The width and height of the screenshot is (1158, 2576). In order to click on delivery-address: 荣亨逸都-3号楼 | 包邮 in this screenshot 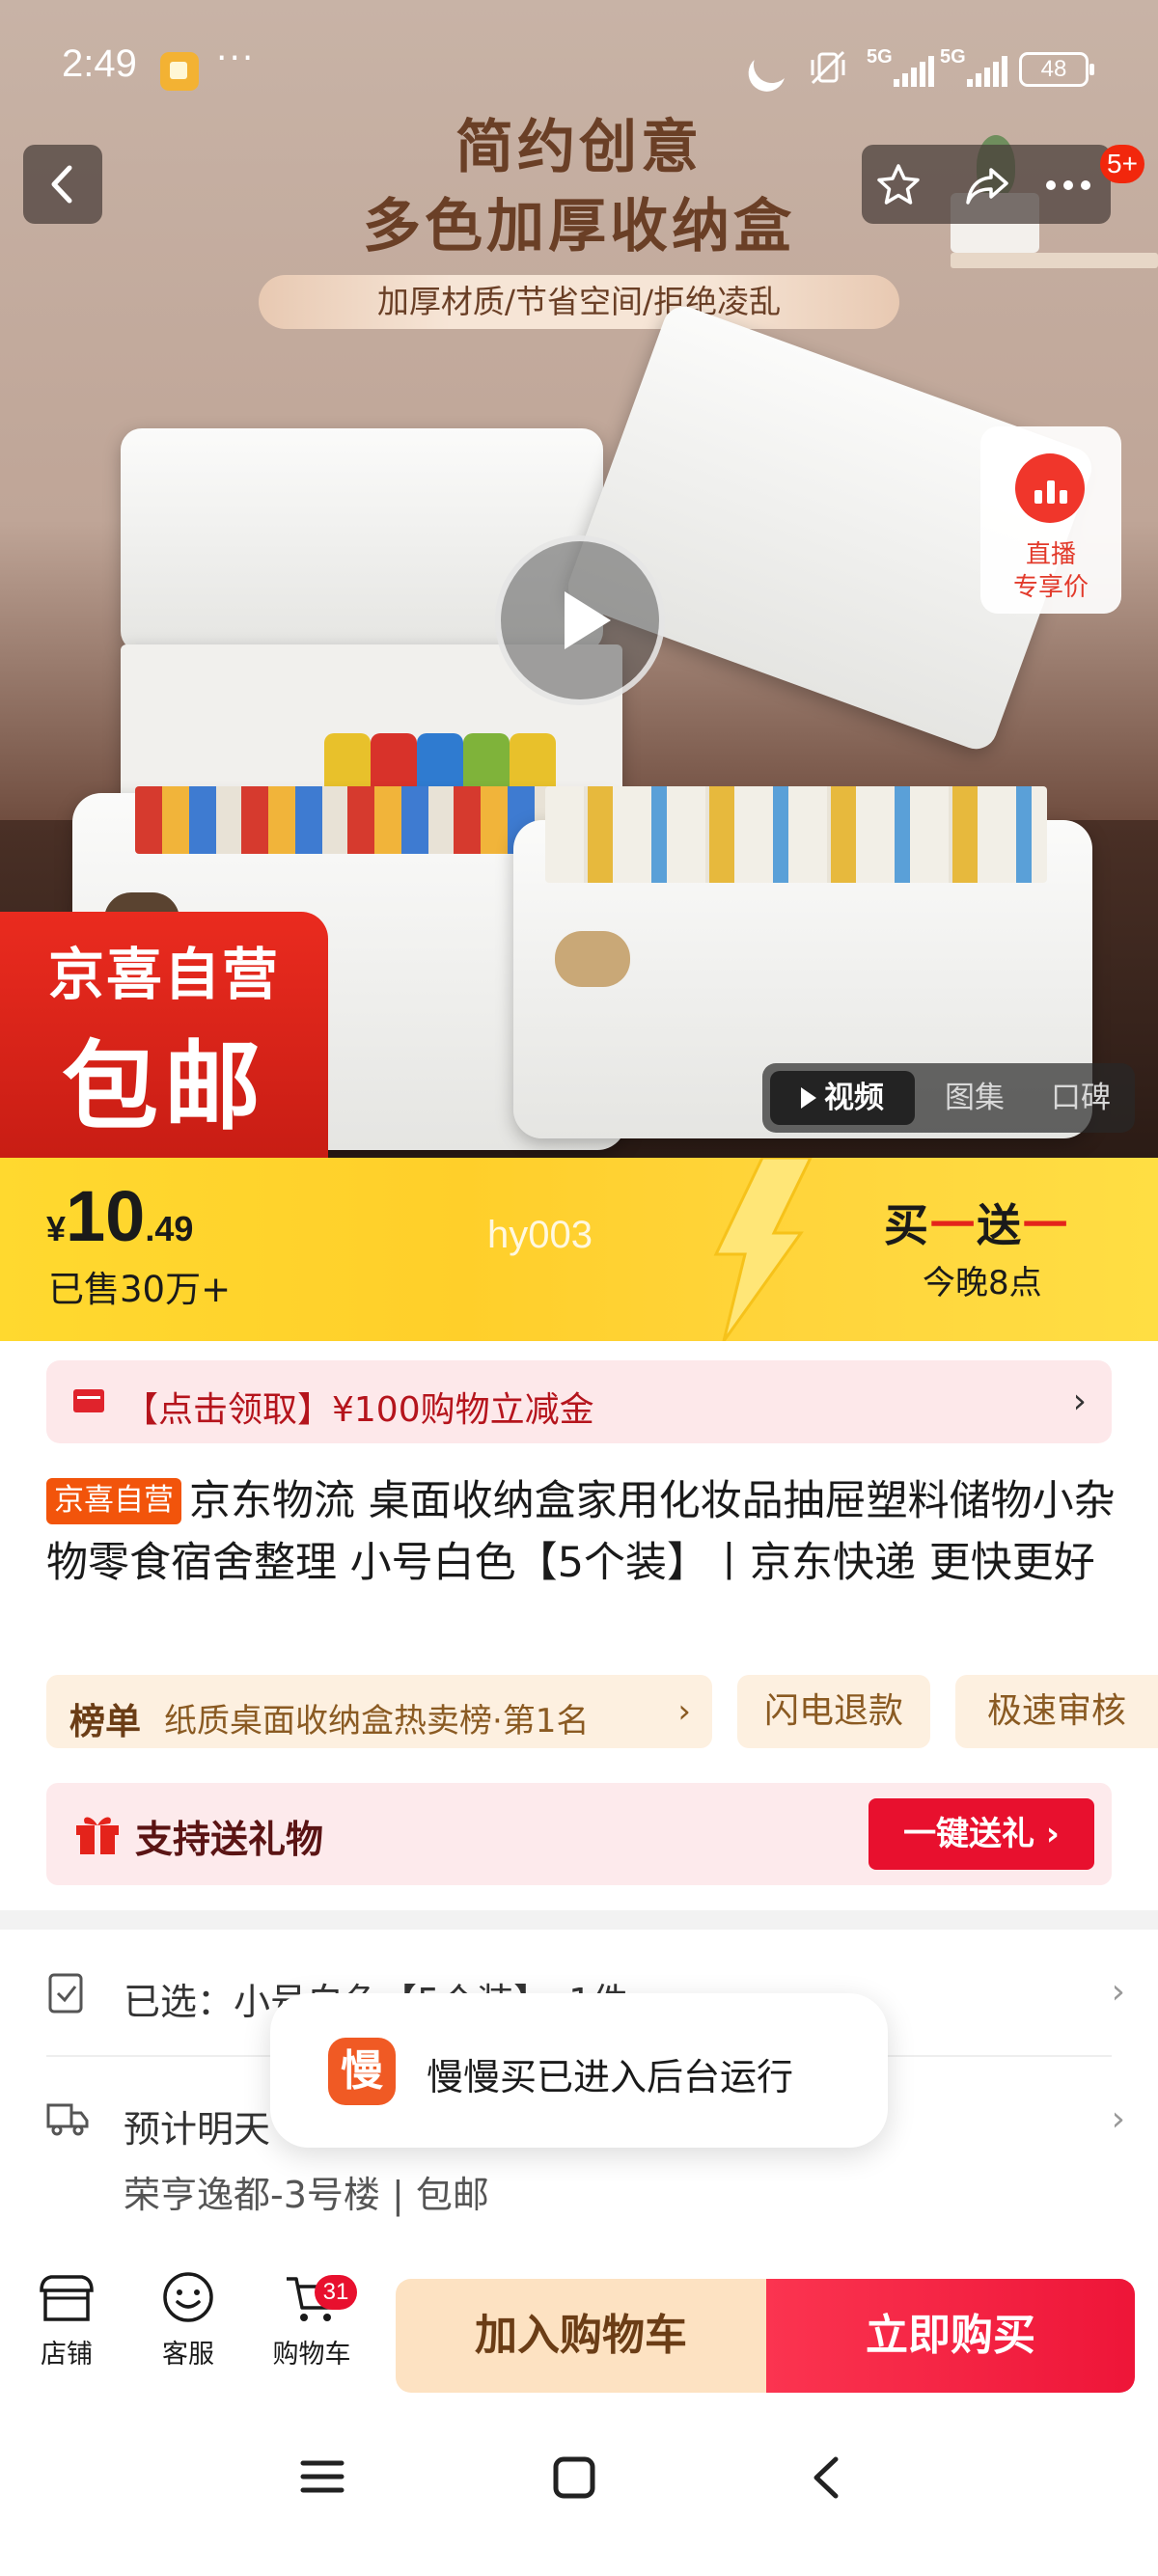, I will do `click(306, 2195)`.